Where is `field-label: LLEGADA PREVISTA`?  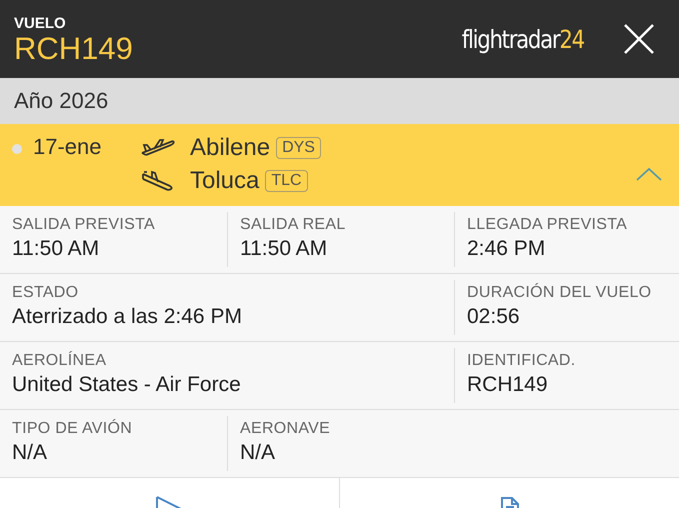
field-label: LLEGADA PREVISTA is located at coordinates (547, 225).